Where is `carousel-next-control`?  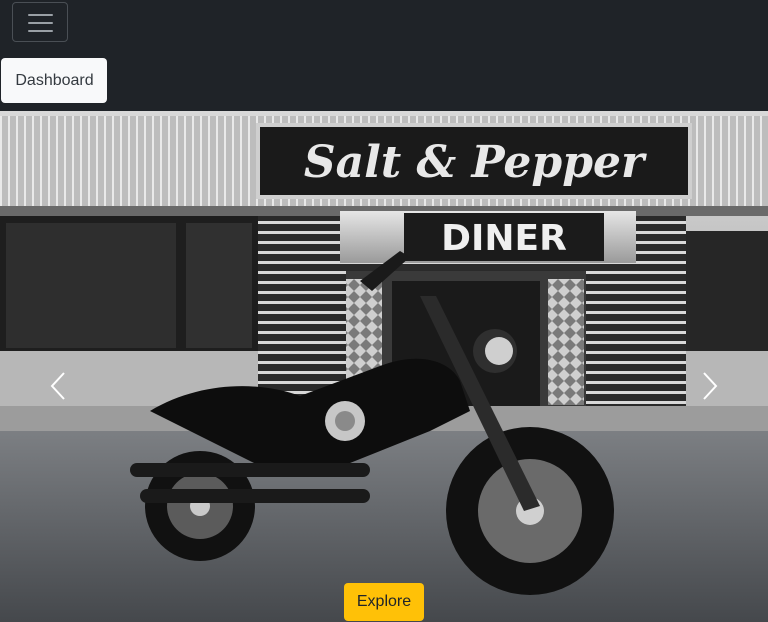 carousel-next-control is located at coordinates (710, 386).